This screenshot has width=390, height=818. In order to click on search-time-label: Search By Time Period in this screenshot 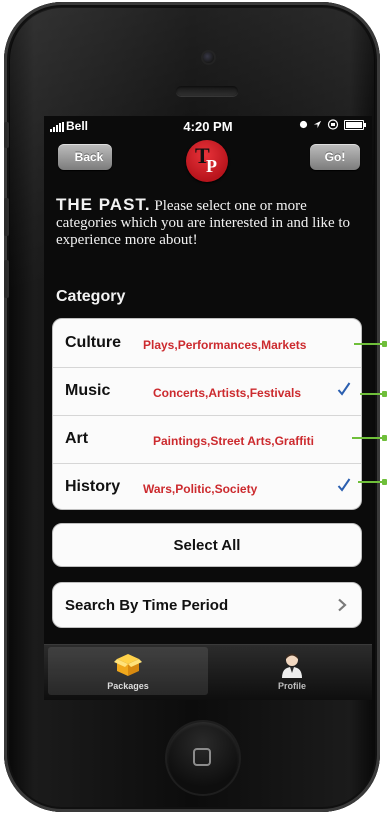, I will do `click(147, 605)`.